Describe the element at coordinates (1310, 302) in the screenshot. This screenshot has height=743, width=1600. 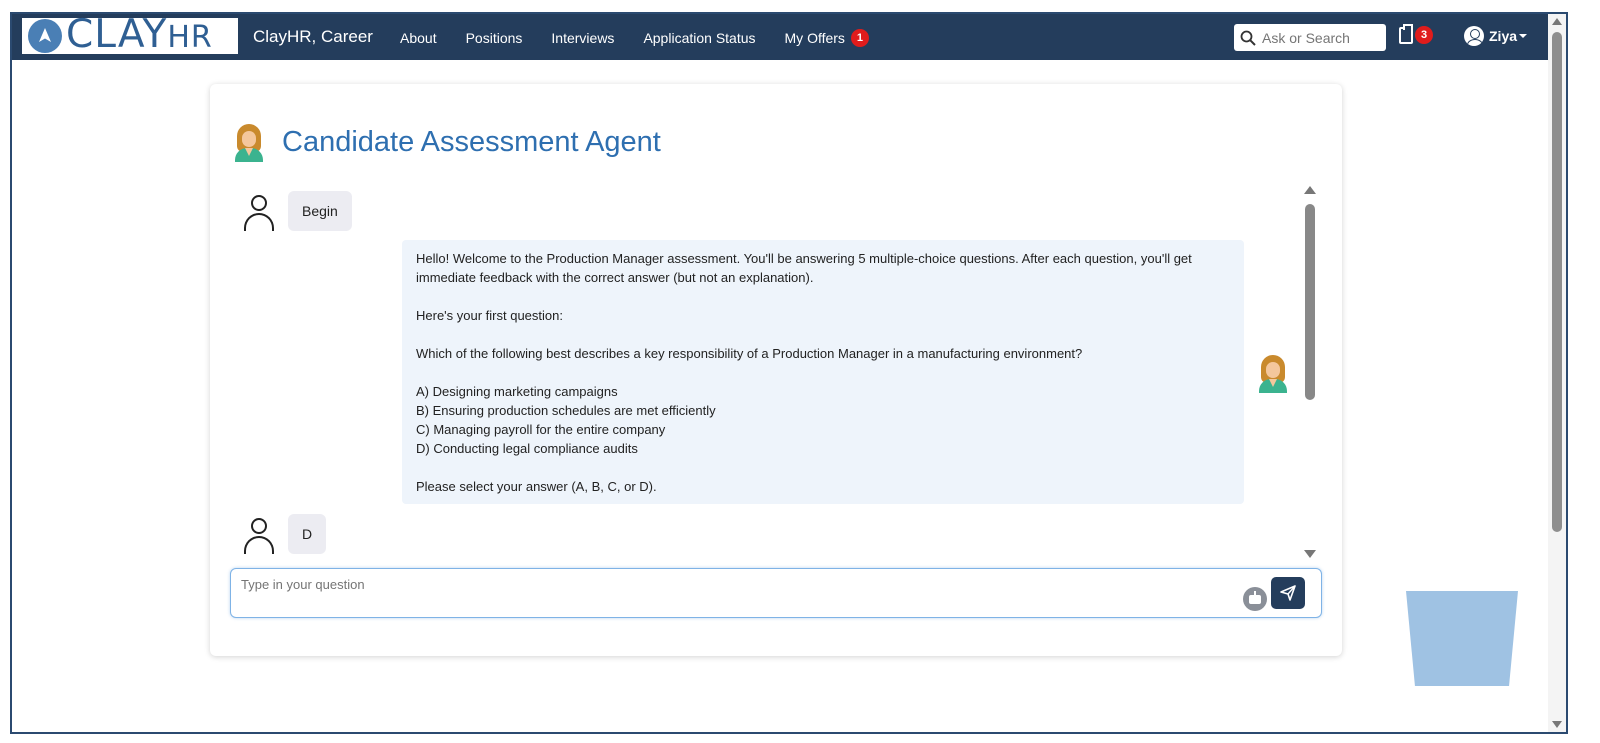
I see `chat-scroll-thumb` at that location.